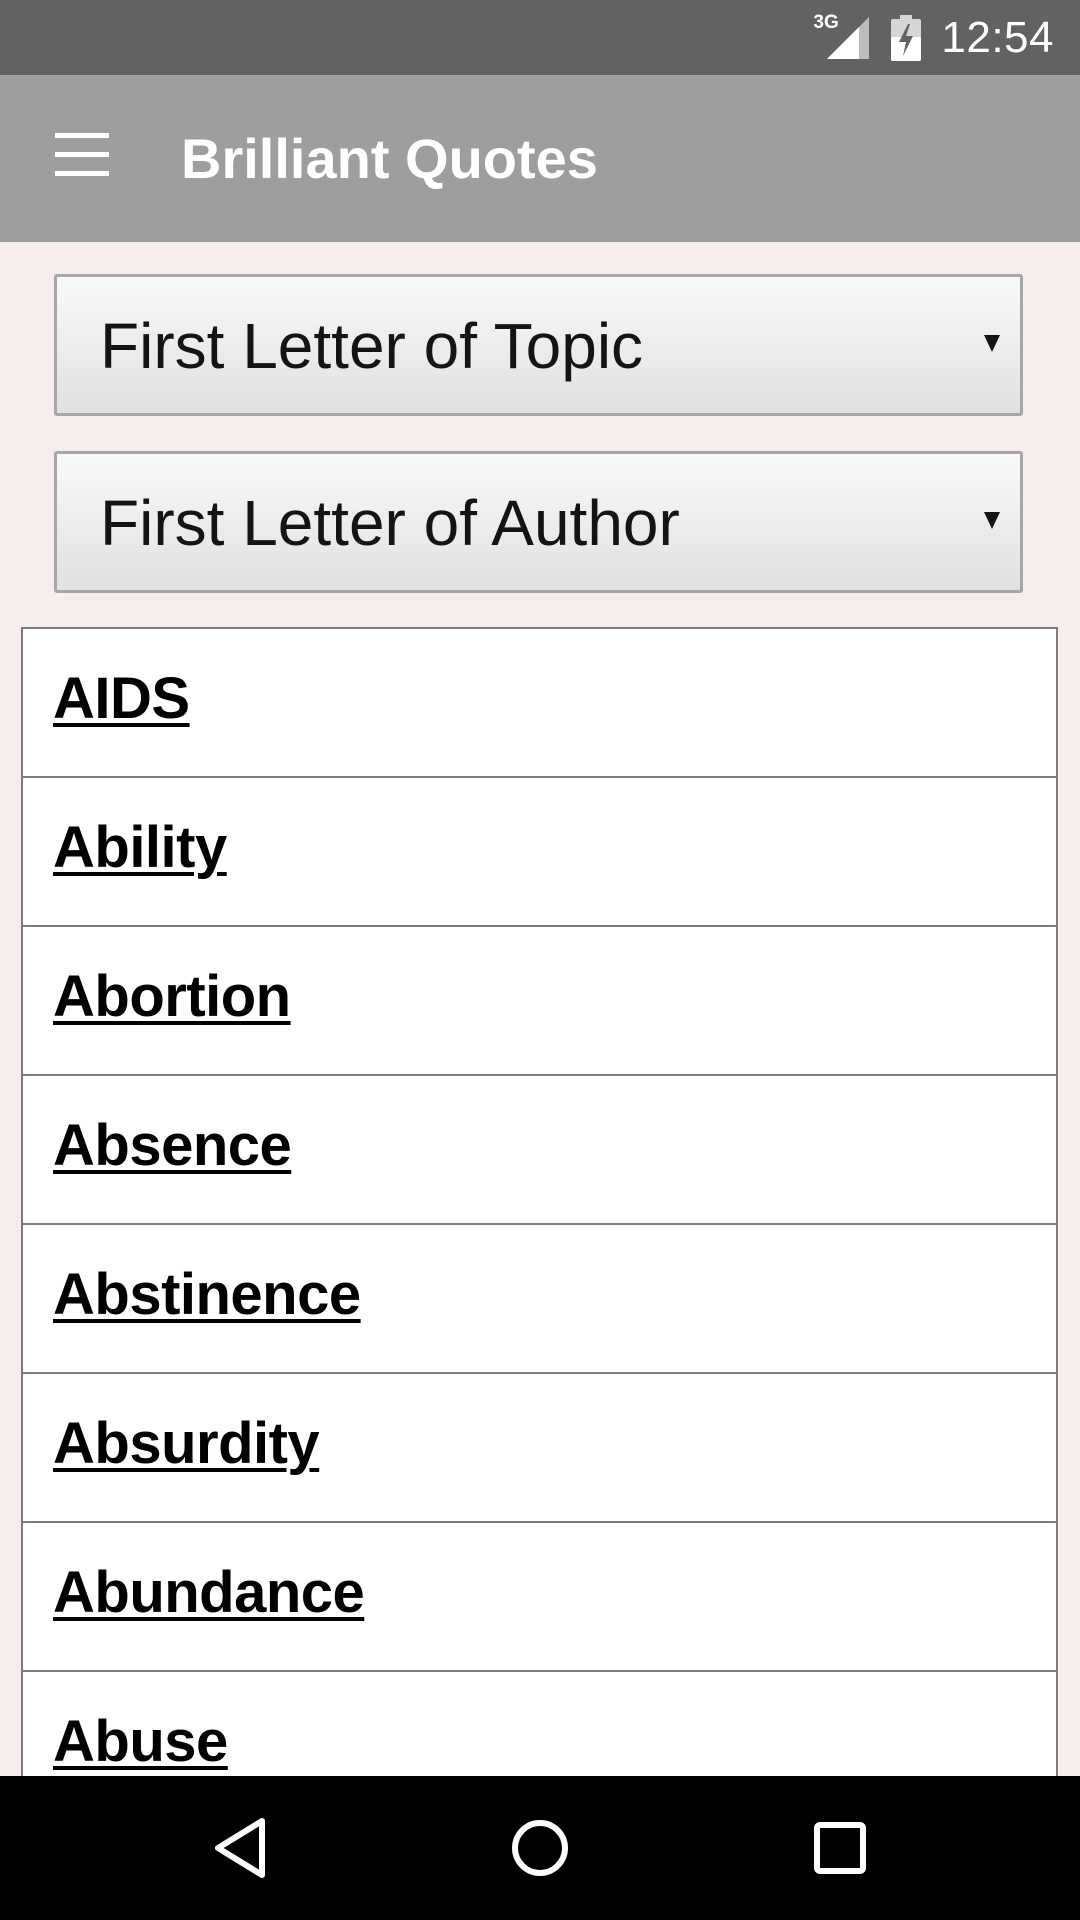 This screenshot has width=1080, height=1920. I want to click on app-bar: Brilliant Quotes, so click(540, 158).